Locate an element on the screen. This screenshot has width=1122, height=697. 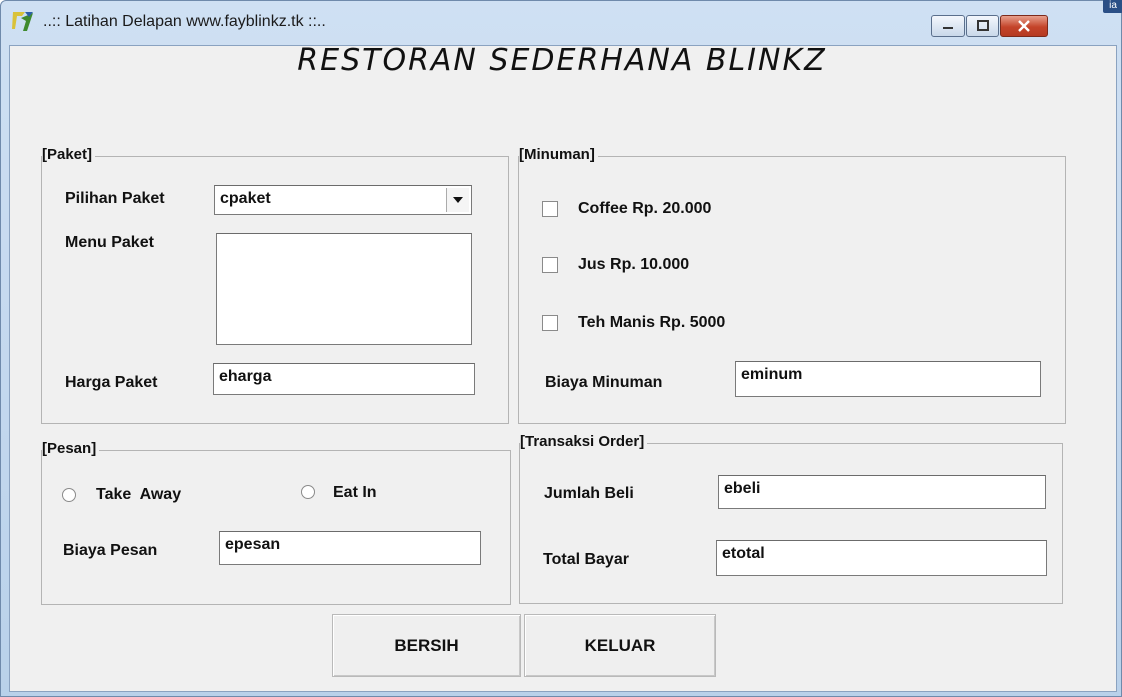
close-icon is located at coordinates (1024, 26).